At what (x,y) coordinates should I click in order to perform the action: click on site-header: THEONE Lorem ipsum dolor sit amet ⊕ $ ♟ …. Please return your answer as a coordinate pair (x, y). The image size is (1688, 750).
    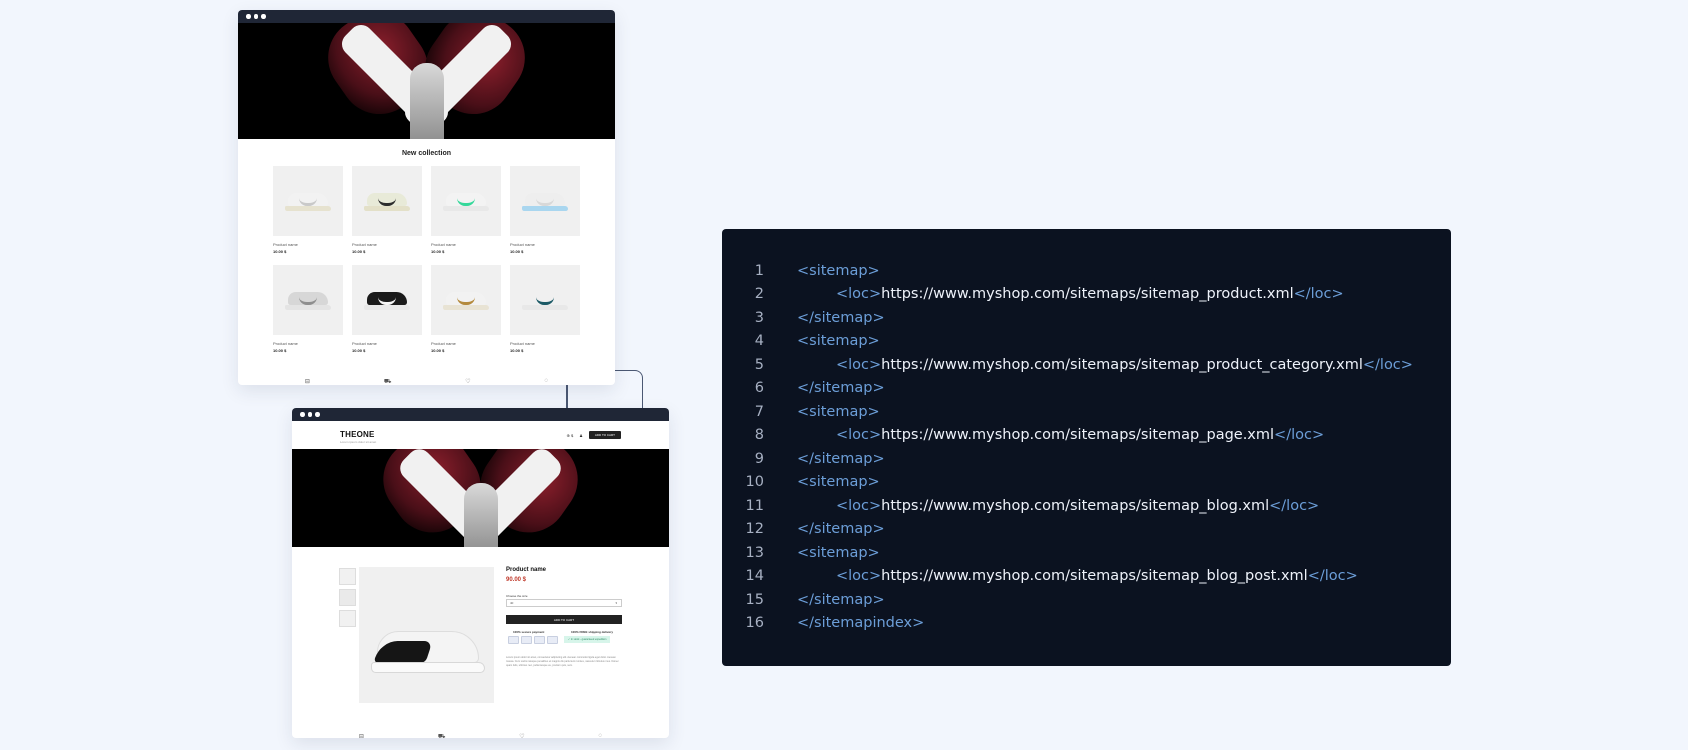
    Looking at the image, I should click on (480, 435).